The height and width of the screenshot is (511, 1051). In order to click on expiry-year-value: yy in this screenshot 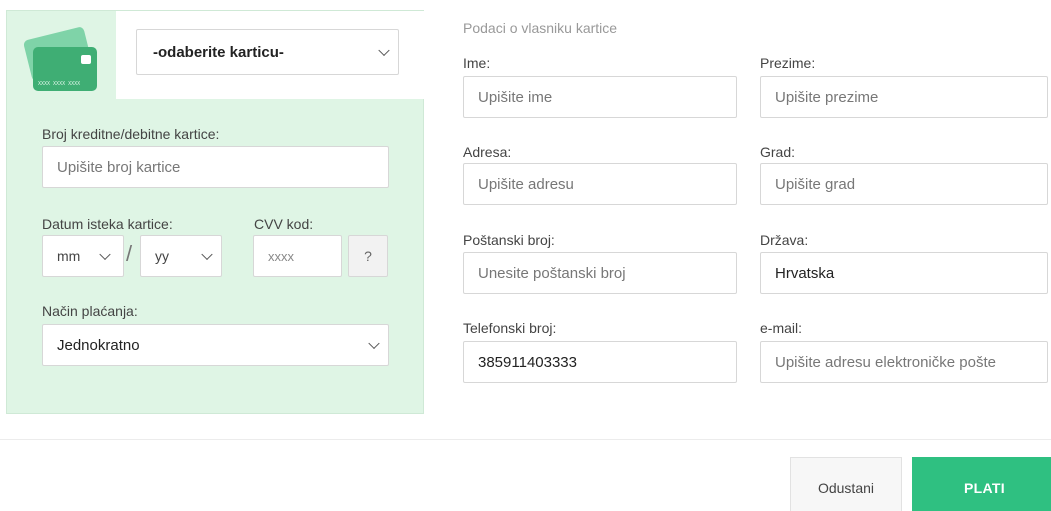, I will do `click(162, 256)`.